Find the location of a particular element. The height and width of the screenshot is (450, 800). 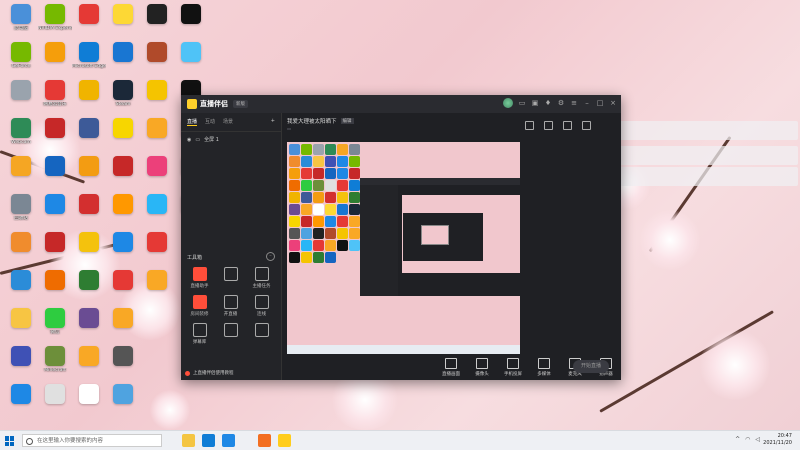

control-camera: 摄像头 is located at coordinates (482, 367).